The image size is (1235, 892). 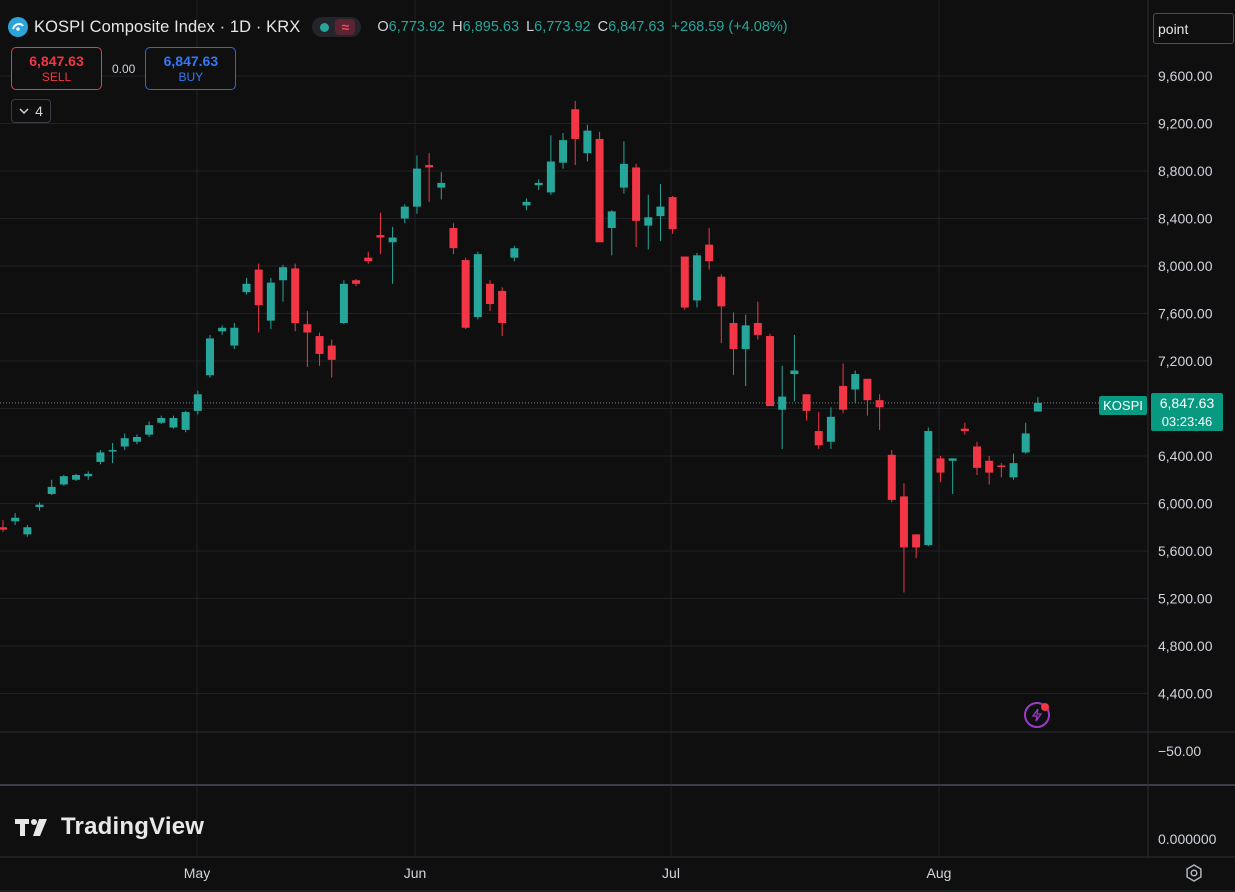 I want to click on price-tick-label: 4,400.00, so click(x=1185, y=694).